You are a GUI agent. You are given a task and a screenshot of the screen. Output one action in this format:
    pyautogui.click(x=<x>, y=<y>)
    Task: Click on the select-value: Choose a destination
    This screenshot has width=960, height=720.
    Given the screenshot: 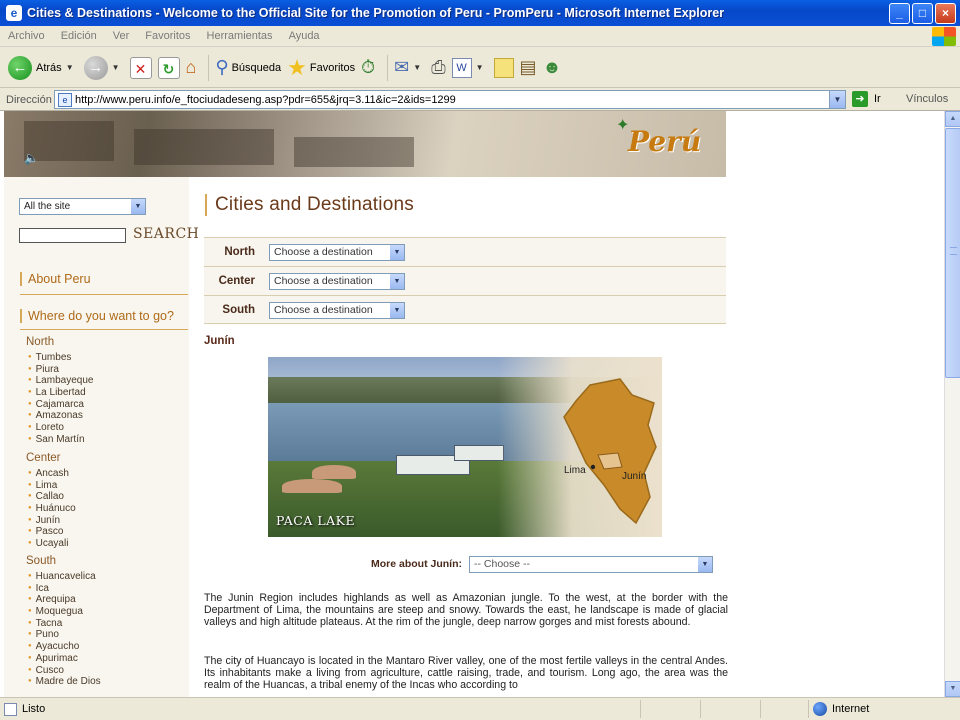 What is the action you would take?
    pyautogui.click(x=323, y=252)
    